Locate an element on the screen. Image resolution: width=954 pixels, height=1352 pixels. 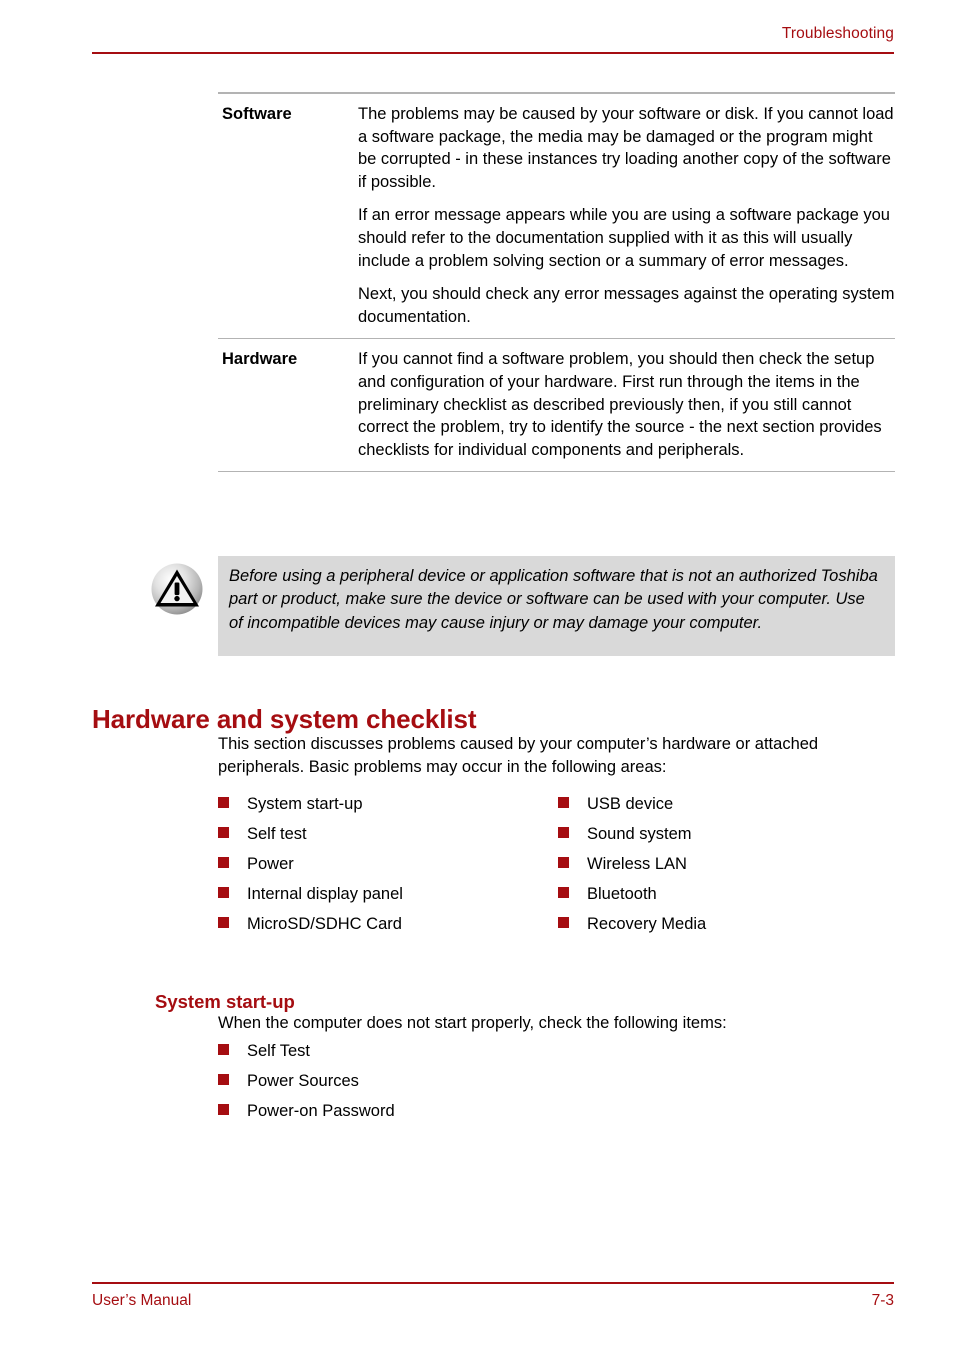
table-bottom-rule is located at coordinates (556, 472).